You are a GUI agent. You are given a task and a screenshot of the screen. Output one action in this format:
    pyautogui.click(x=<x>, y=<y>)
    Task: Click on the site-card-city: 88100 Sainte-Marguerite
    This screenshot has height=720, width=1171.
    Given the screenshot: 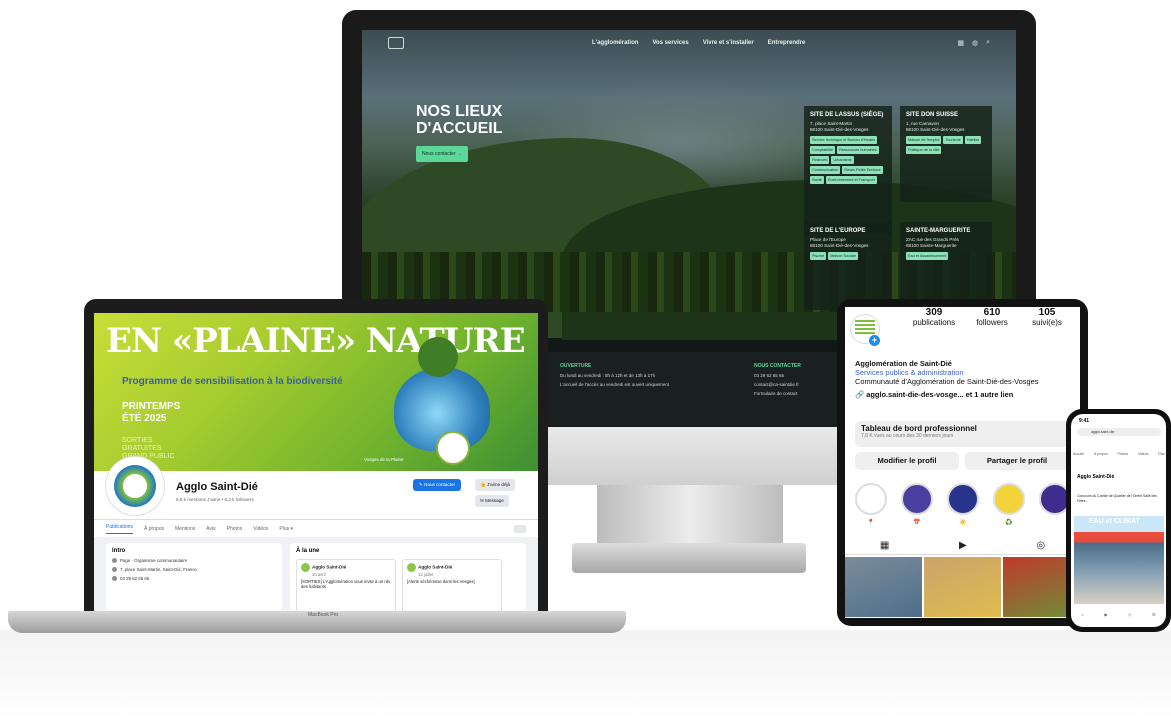 What is the action you would take?
    pyautogui.click(x=931, y=245)
    